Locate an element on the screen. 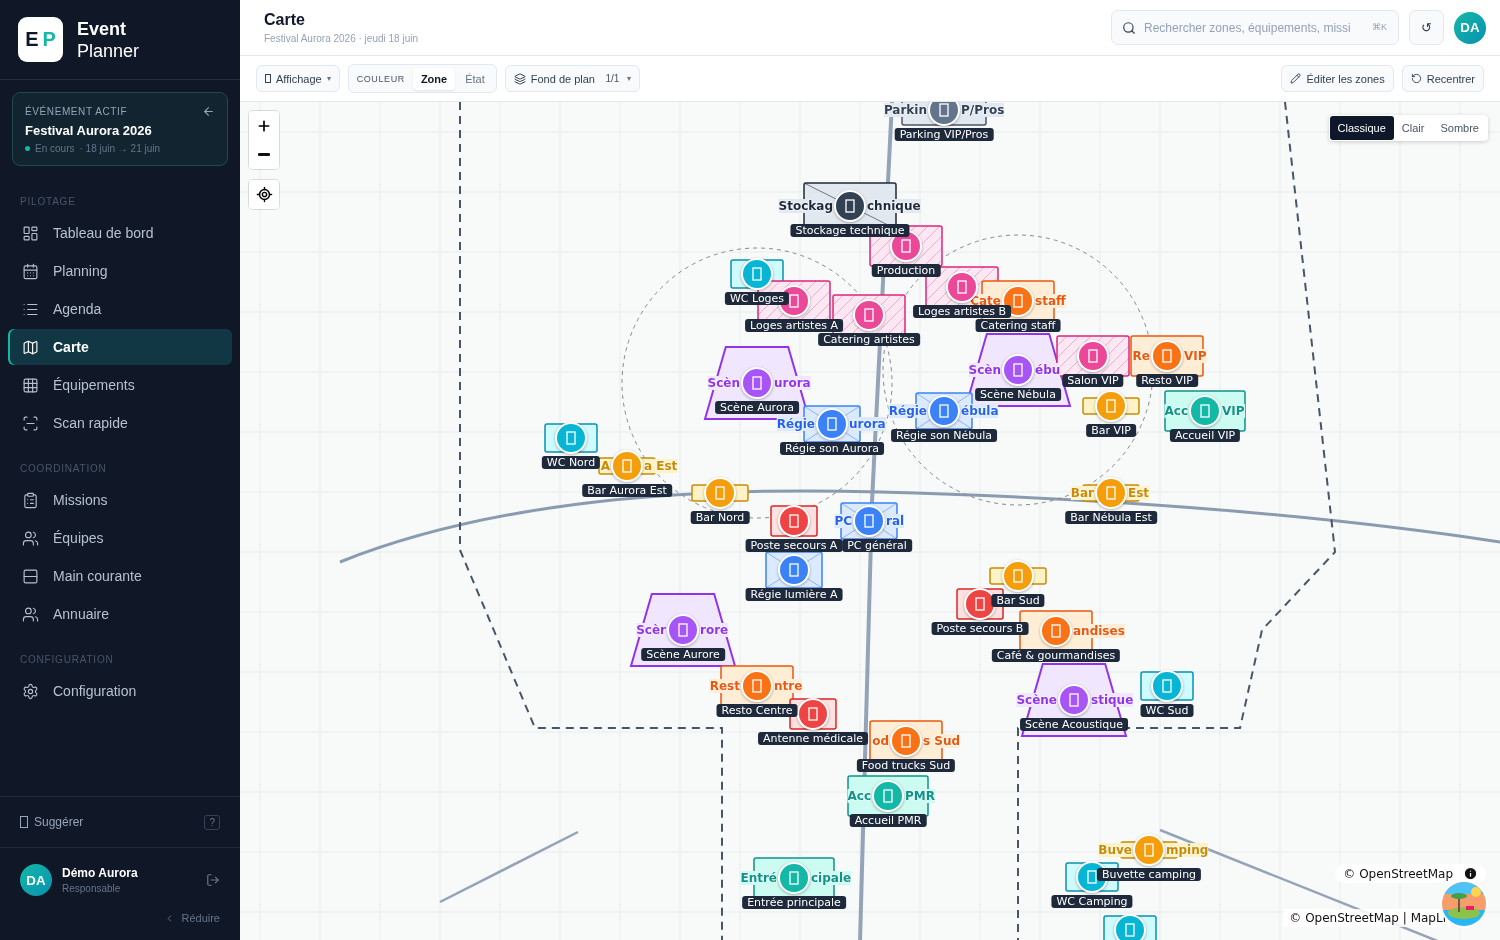  zone-label: Poste secours B is located at coordinates (980, 628).